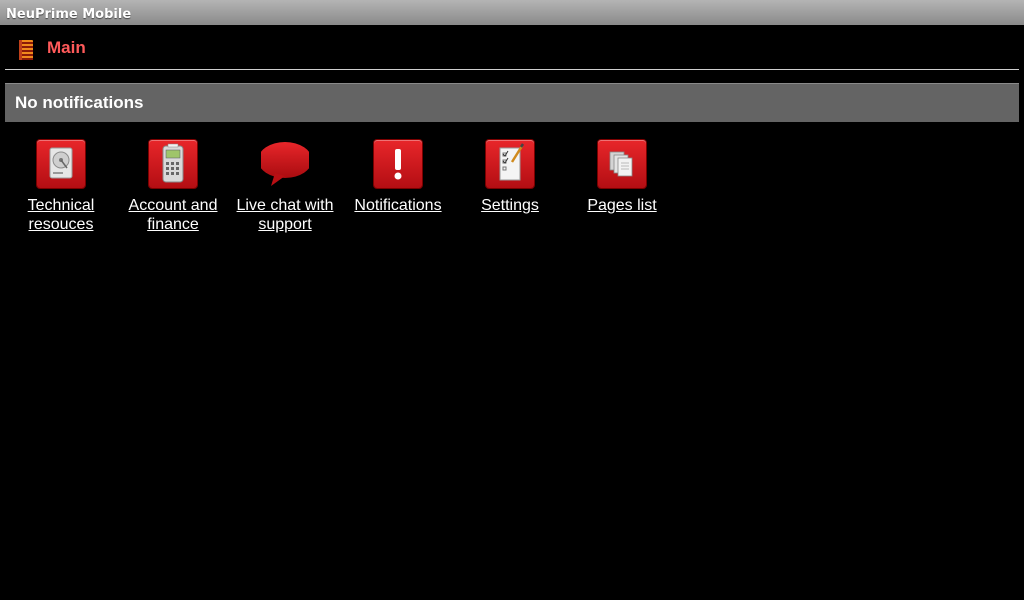  I want to click on tile-account-and-finance: Account and finance, so click(173, 187).